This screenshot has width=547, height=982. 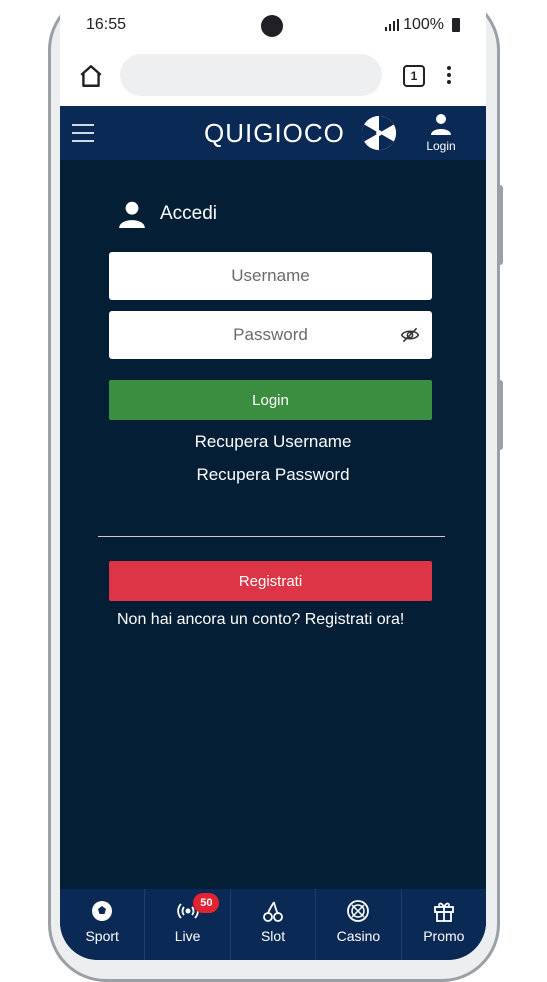 I want to click on nav-sport-label: Sport, so click(x=102, y=936).